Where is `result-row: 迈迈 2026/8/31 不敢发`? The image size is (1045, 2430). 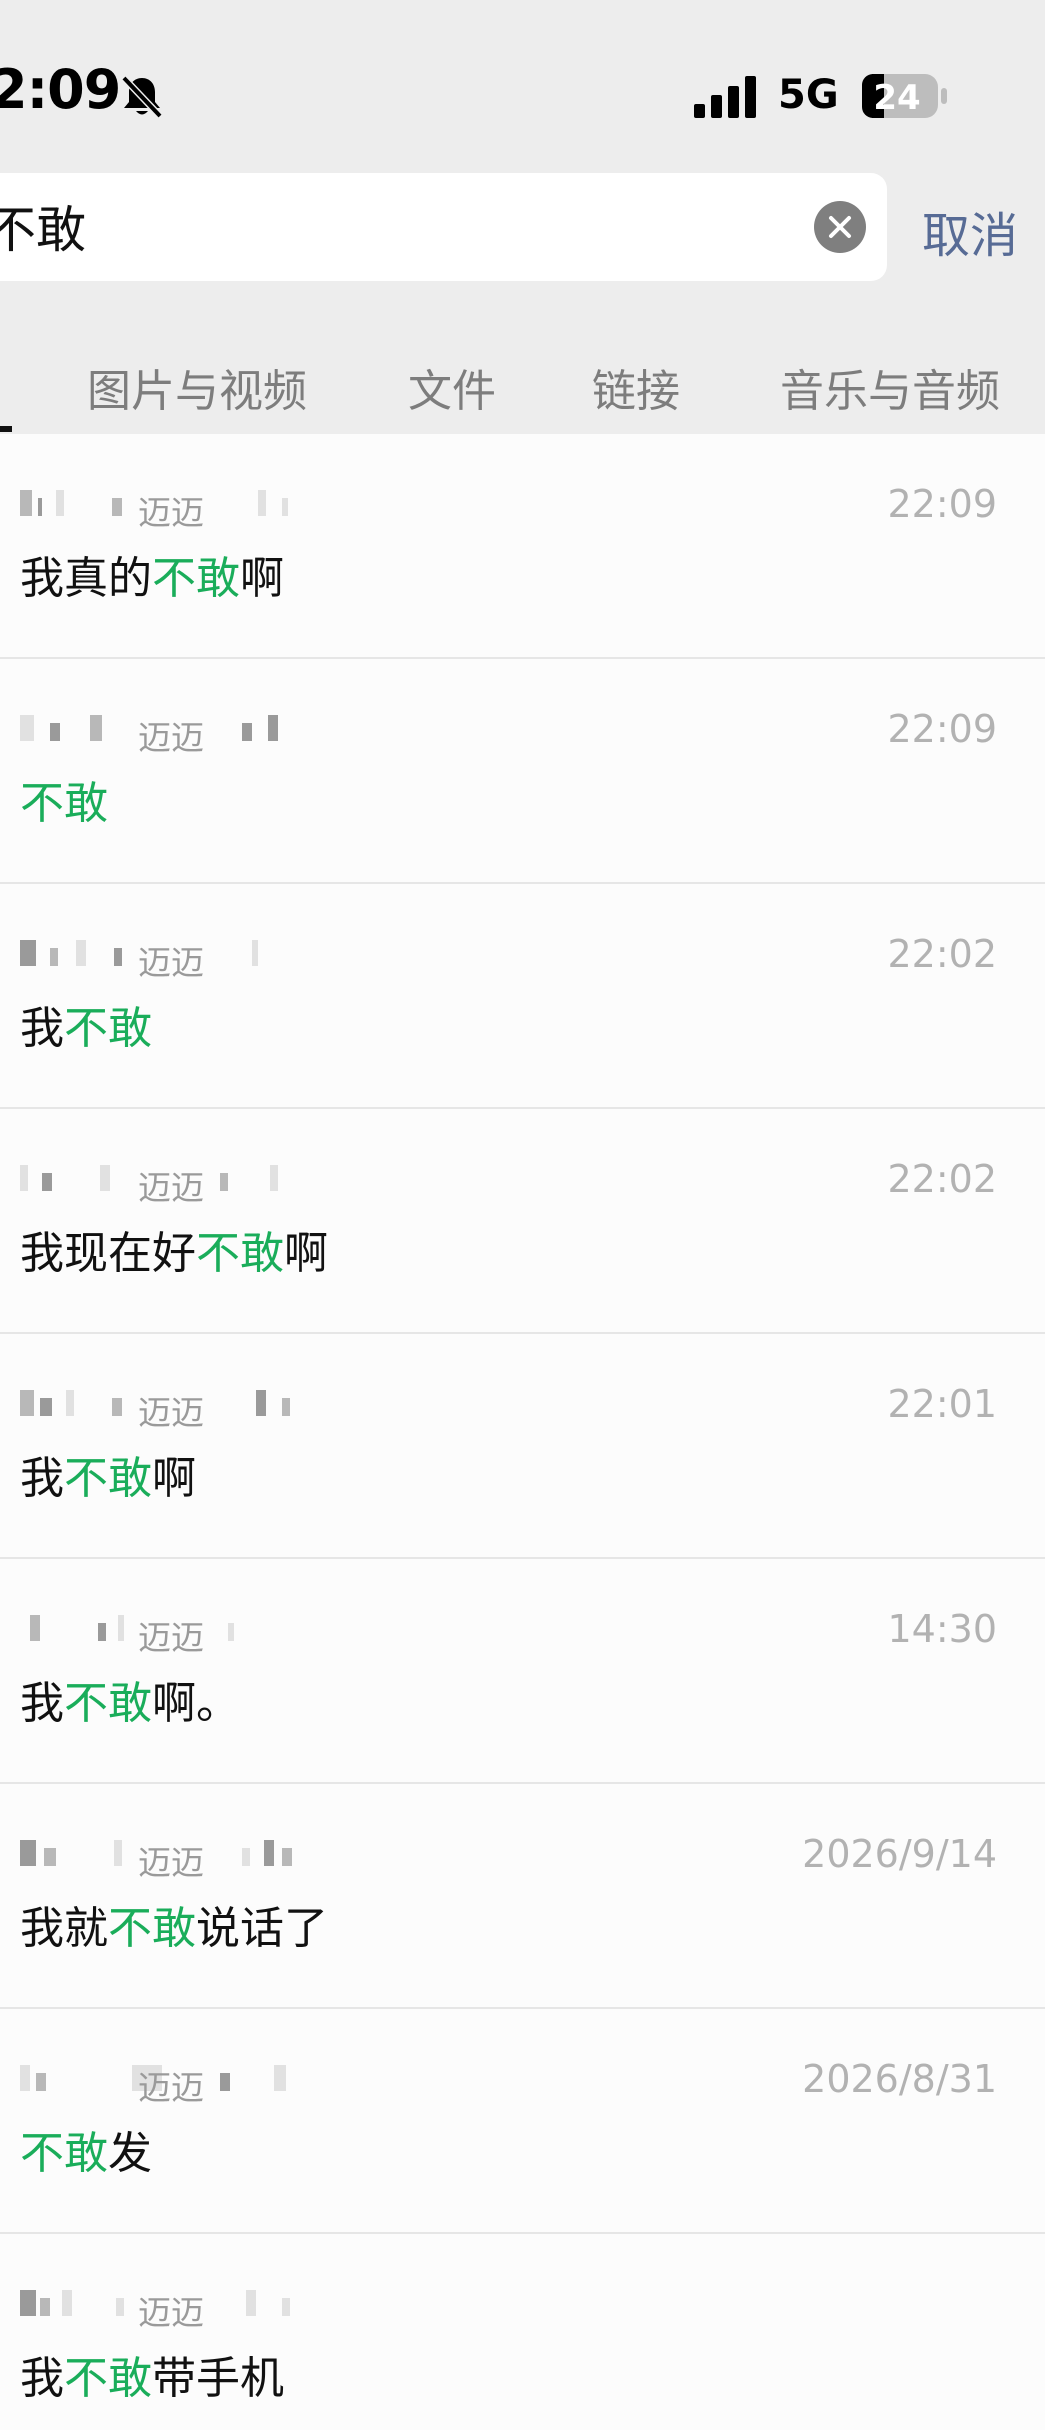
result-row: 迈迈 2026/8/31 不敢发 is located at coordinates (522, 2121).